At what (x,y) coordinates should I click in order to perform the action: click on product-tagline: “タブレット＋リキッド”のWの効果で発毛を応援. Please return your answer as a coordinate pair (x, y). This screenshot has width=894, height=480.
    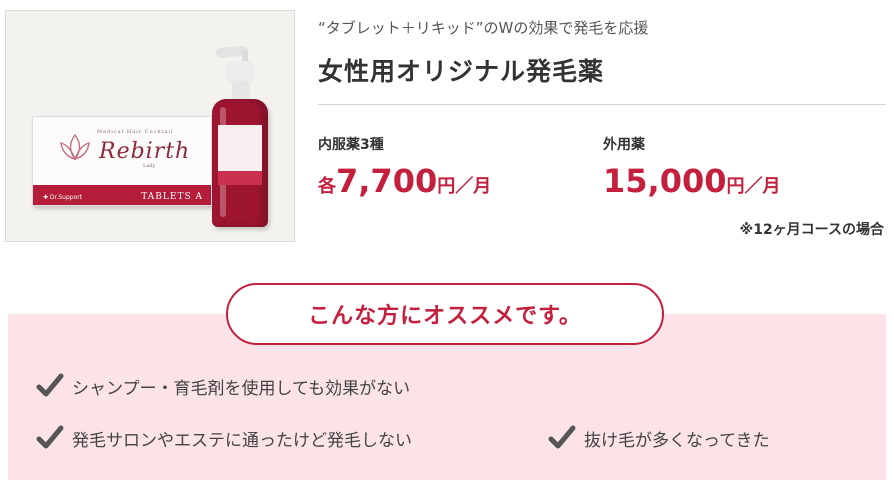
    Looking at the image, I should click on (483, 28).